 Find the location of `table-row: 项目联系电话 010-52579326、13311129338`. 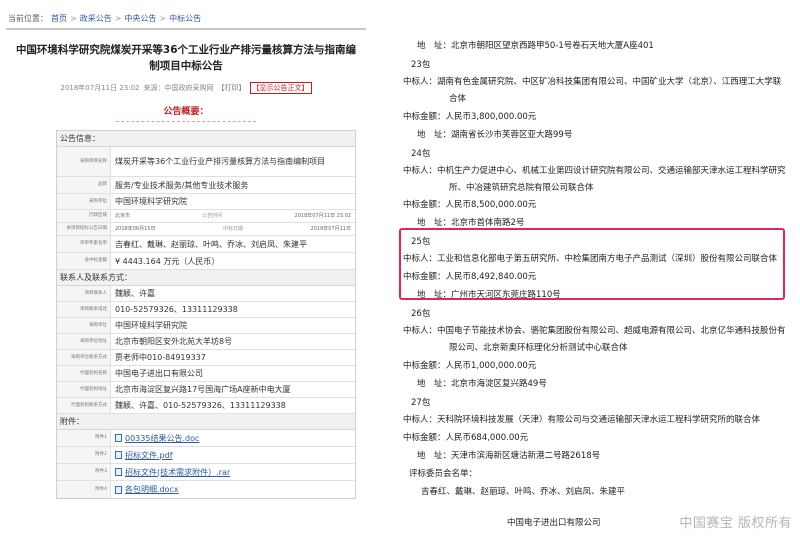

table-row: 项目联系电话 010-52579326、13311129338 is located at coordinates (206, 310).